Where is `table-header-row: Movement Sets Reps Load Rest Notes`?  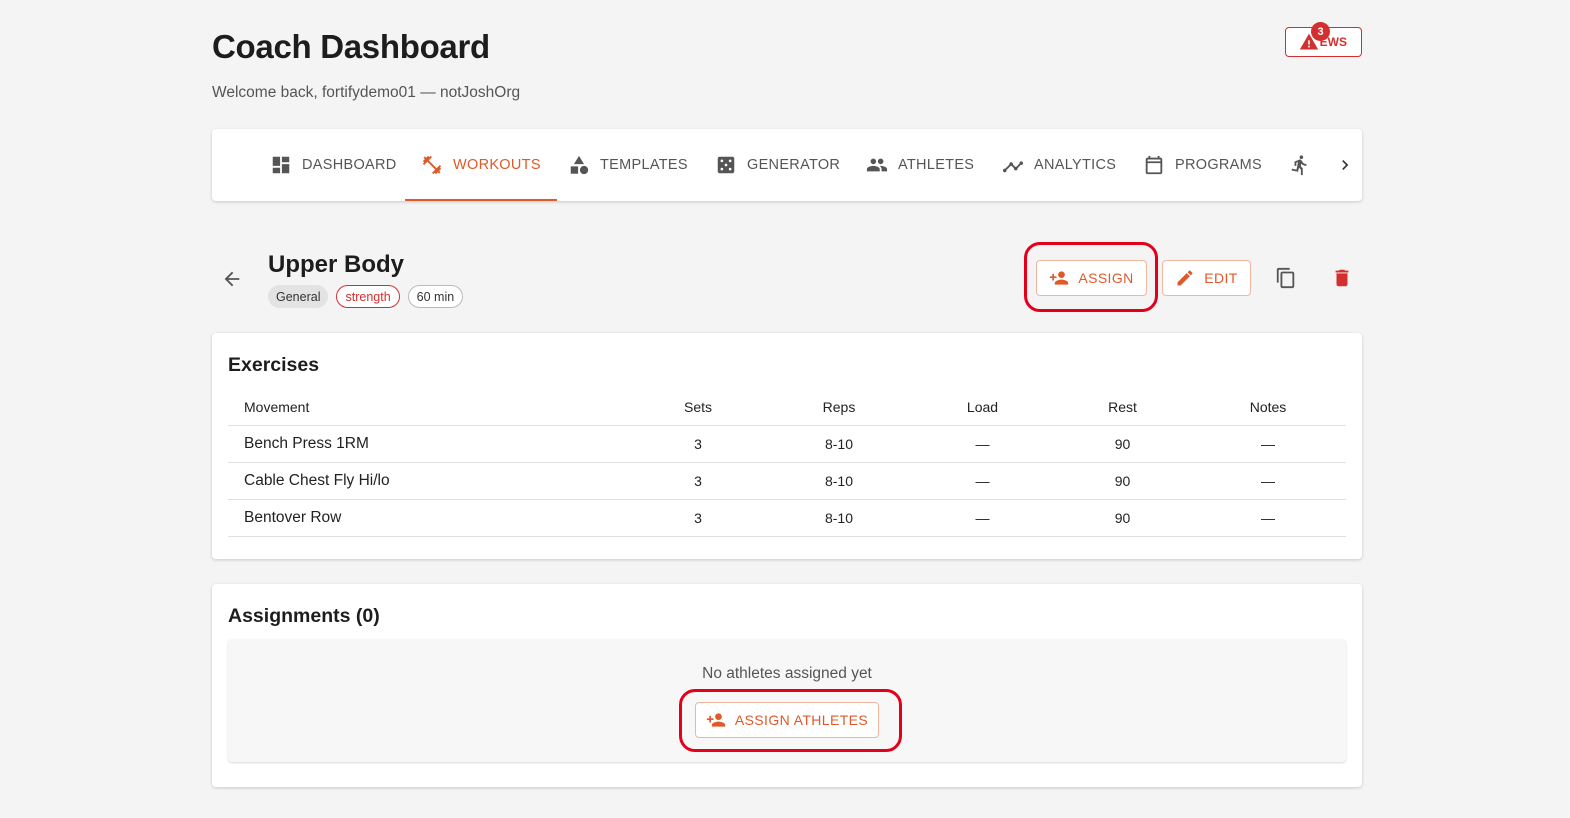
table-header-row: Movement Sets Reps Load Rest Notes is located at coordinates (787, 407).